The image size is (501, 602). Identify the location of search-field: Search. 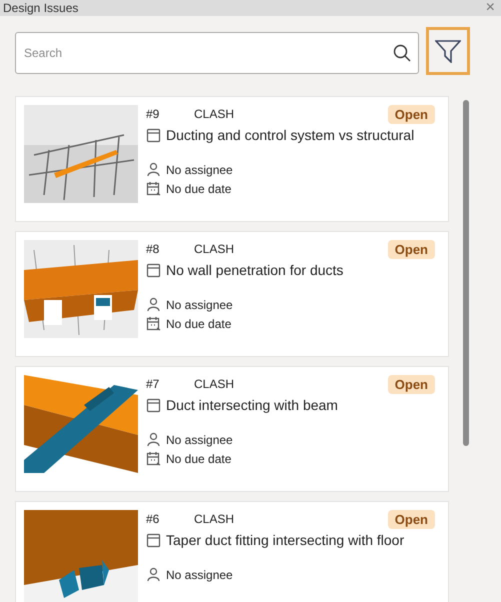
(217, 53).